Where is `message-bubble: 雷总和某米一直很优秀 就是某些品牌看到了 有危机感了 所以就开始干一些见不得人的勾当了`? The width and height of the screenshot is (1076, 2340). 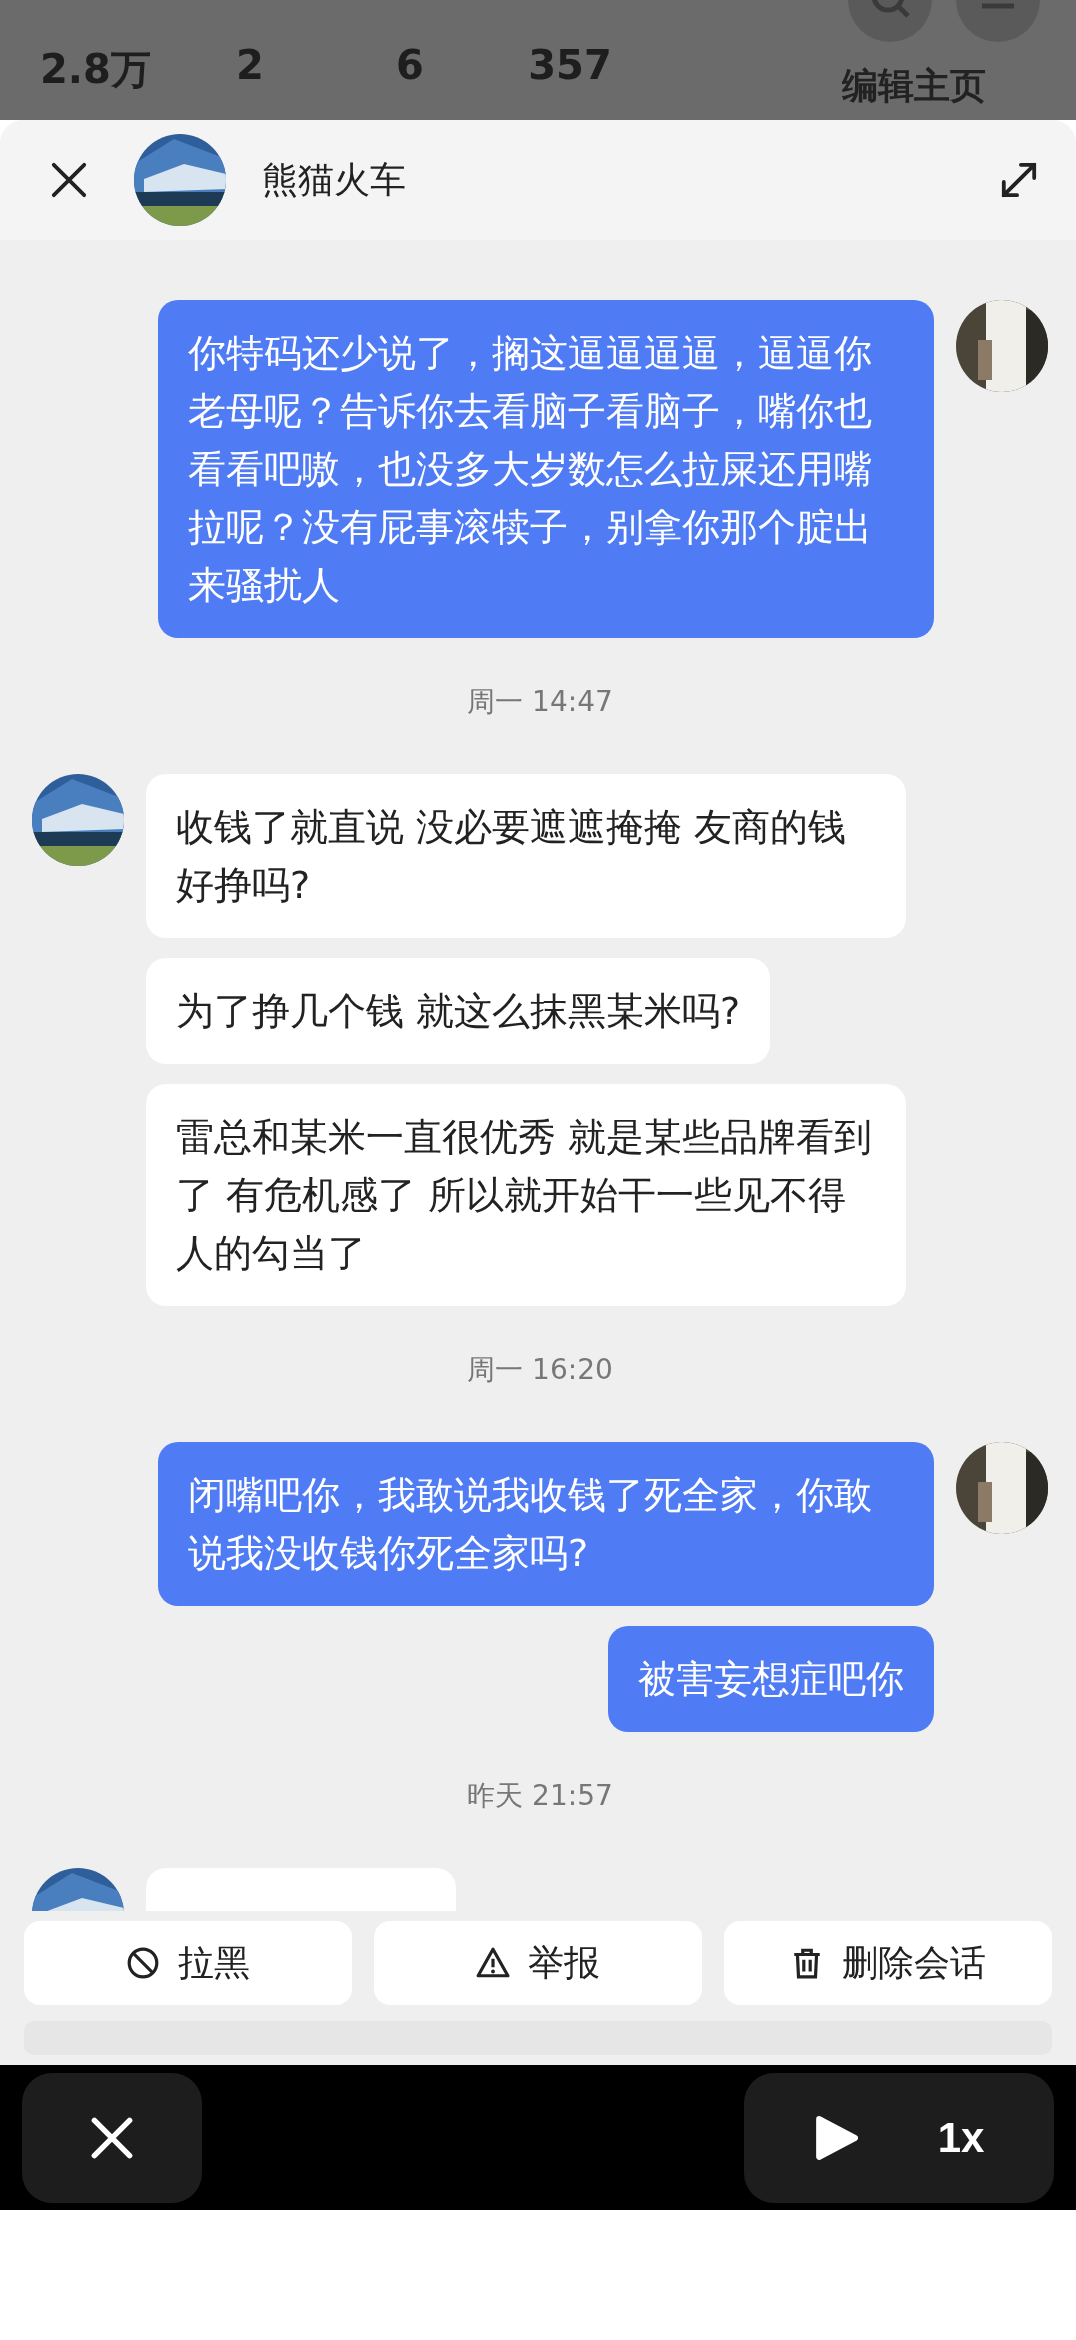 message-bubble: 雷总和某米一直很优秀 就是某些品牌看到了 有危机感了 所以就开始干一些见不得人的勾当了 is located at coordinates (526, 1195).